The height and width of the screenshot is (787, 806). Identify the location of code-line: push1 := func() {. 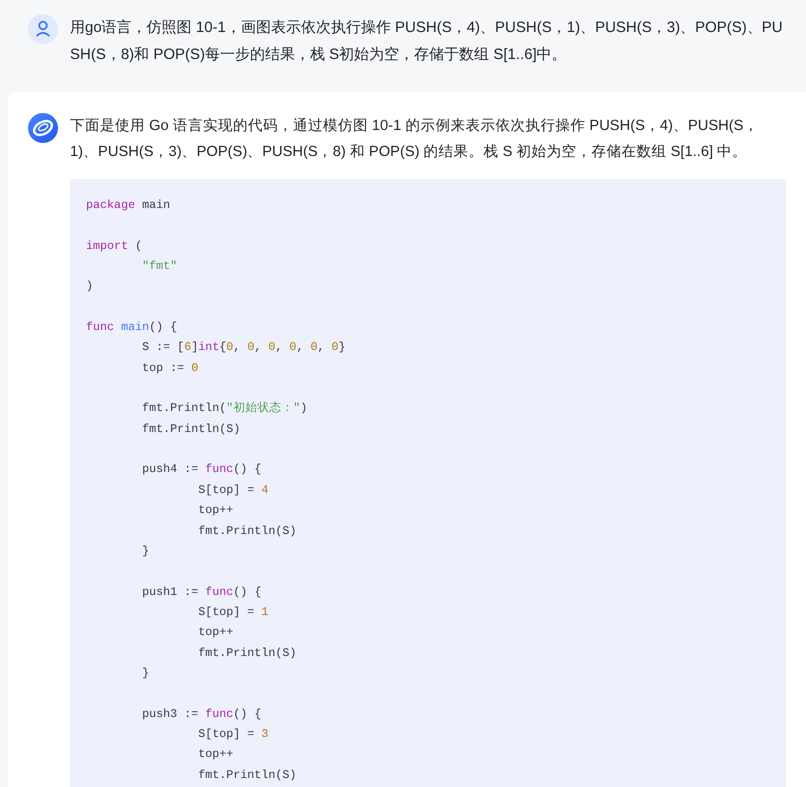
(202, 592).